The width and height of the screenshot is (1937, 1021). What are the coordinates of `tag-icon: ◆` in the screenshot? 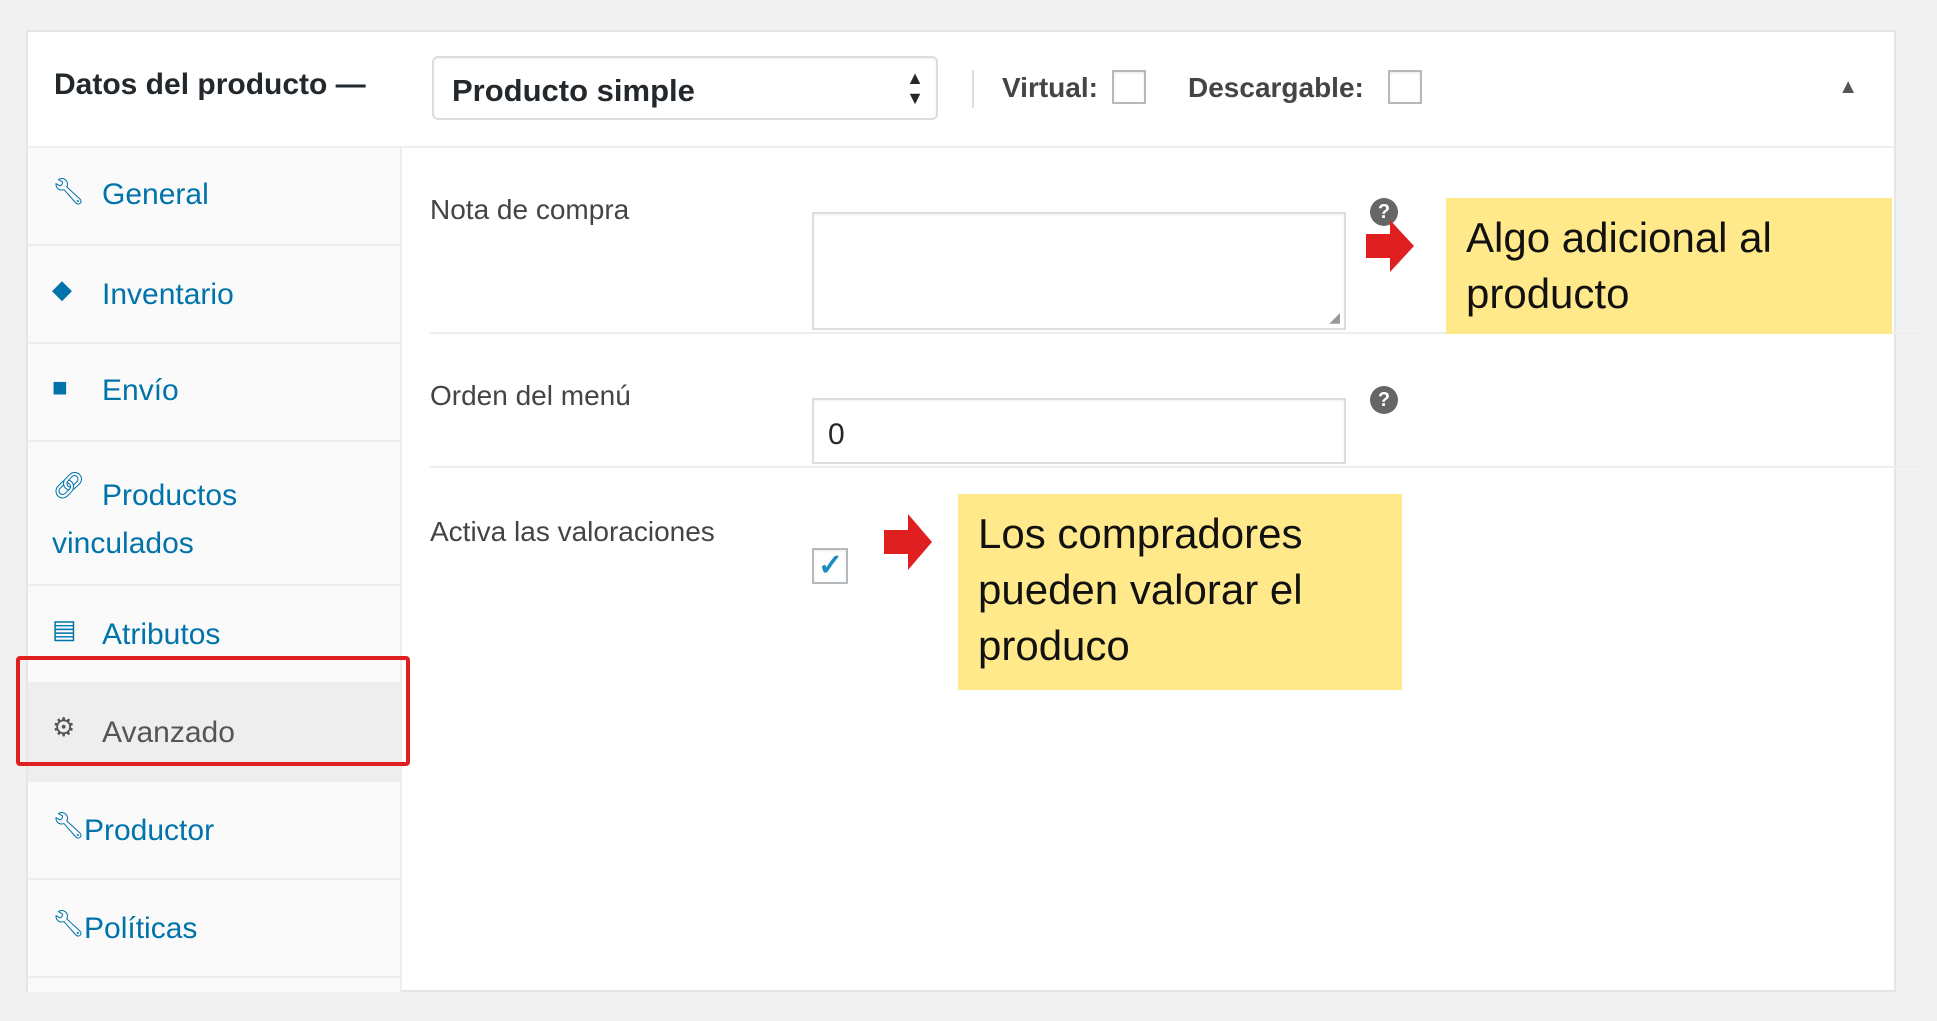 It's located at (62, 289).